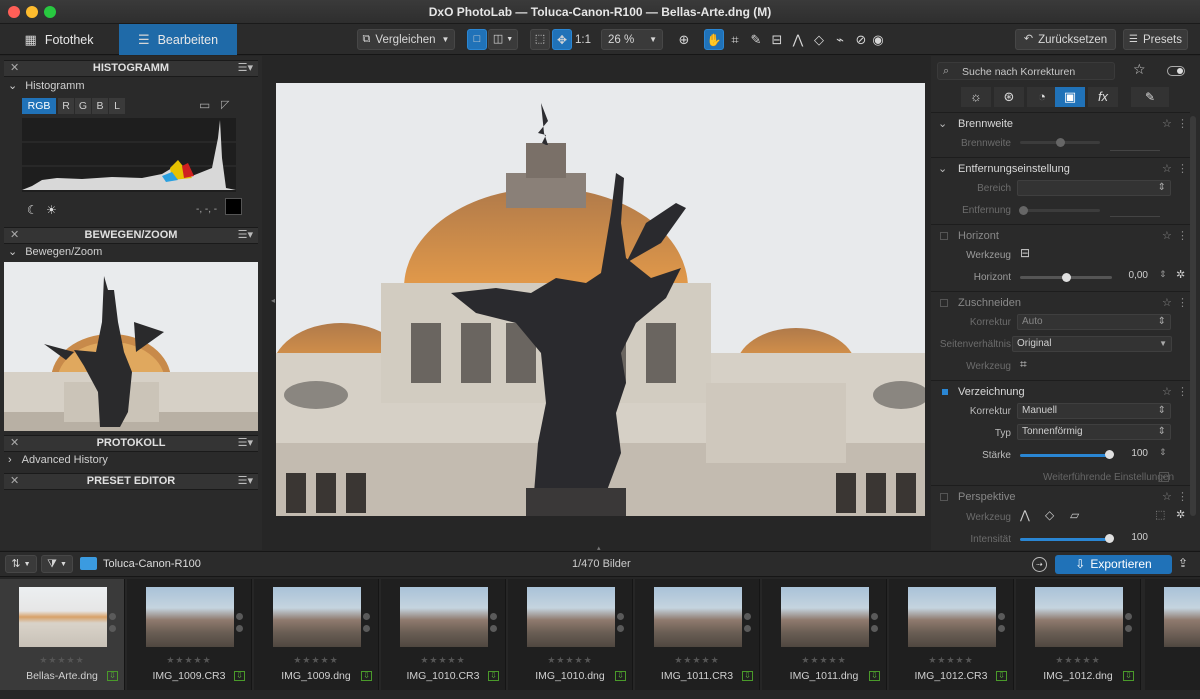  Describe the element at coordinates (878, 39) in the screenshot. I see `preview-toggle-button: ◉` at that location.